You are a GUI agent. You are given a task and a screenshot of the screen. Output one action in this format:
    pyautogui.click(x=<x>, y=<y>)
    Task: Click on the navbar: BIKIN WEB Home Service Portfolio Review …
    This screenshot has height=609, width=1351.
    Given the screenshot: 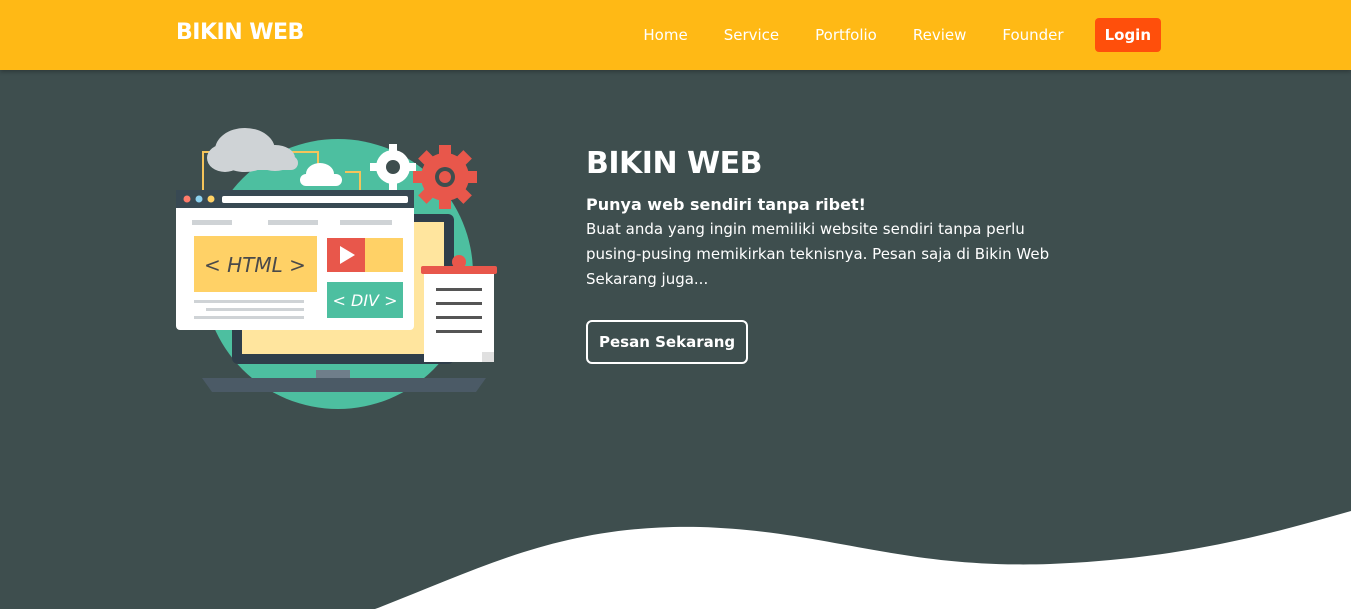 What is the action you would take?
    pyautogui.click(x=675, y=35)
    